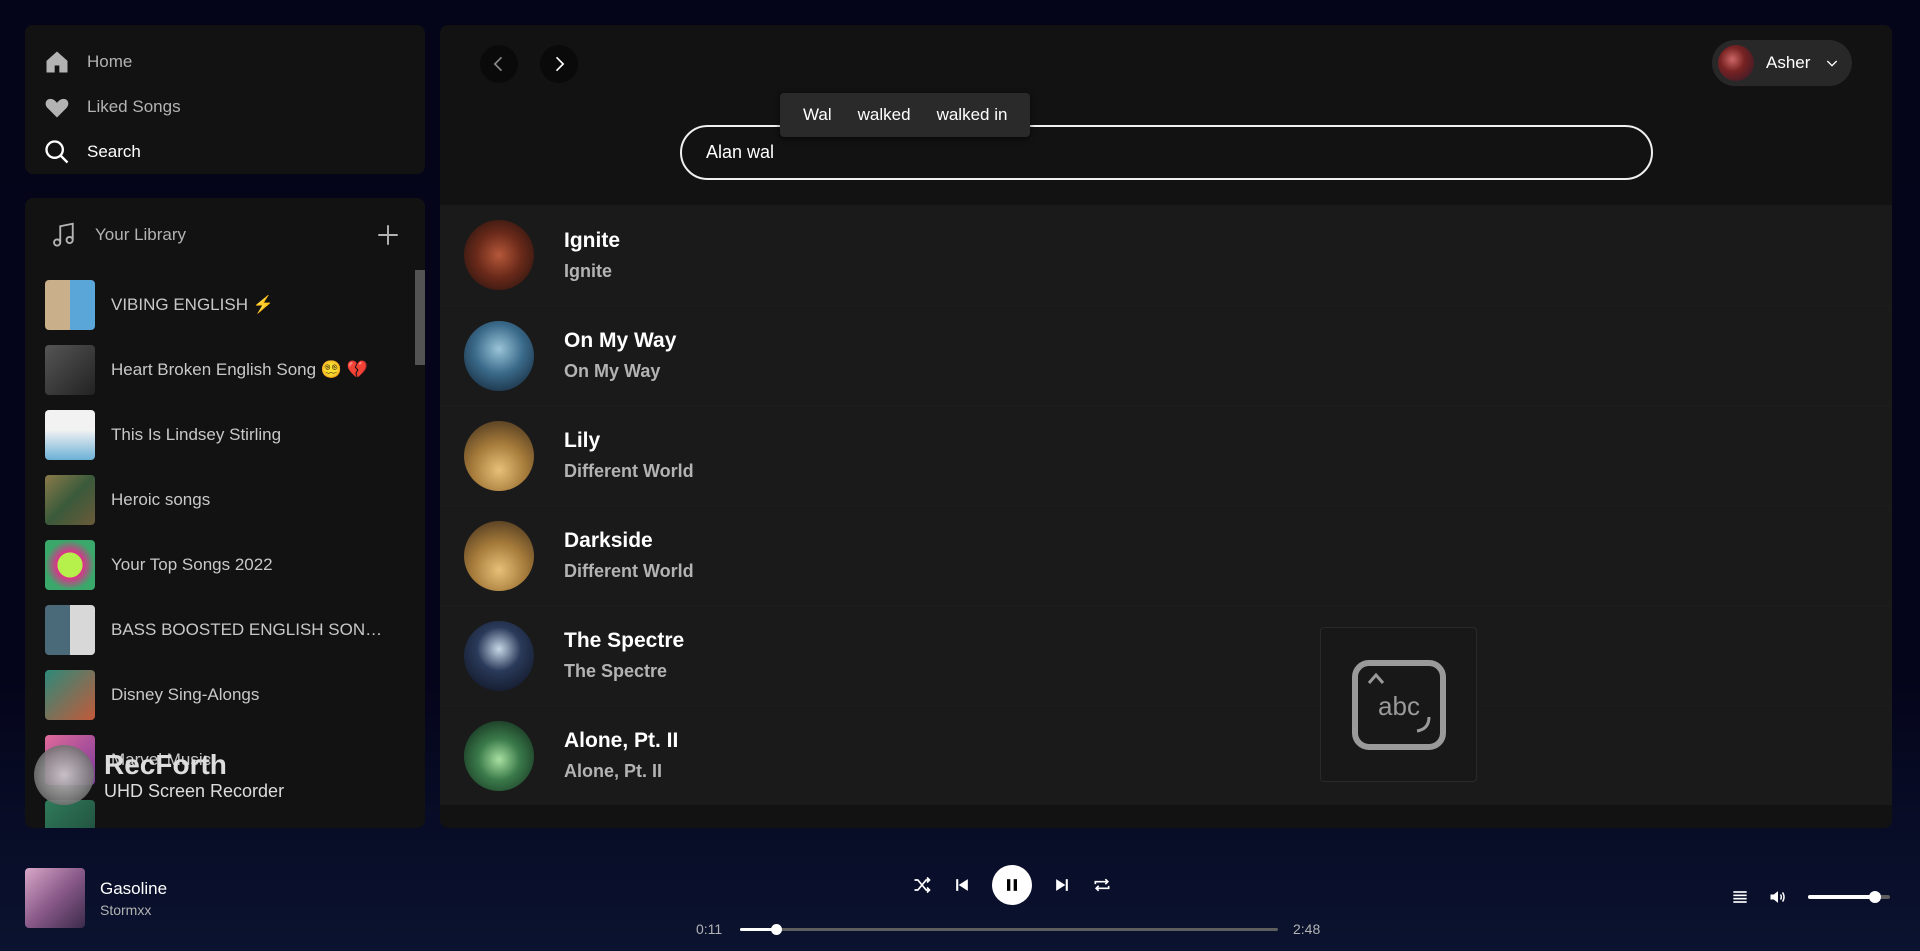  I want to click on user-name: Asher, so click(1788, 62).